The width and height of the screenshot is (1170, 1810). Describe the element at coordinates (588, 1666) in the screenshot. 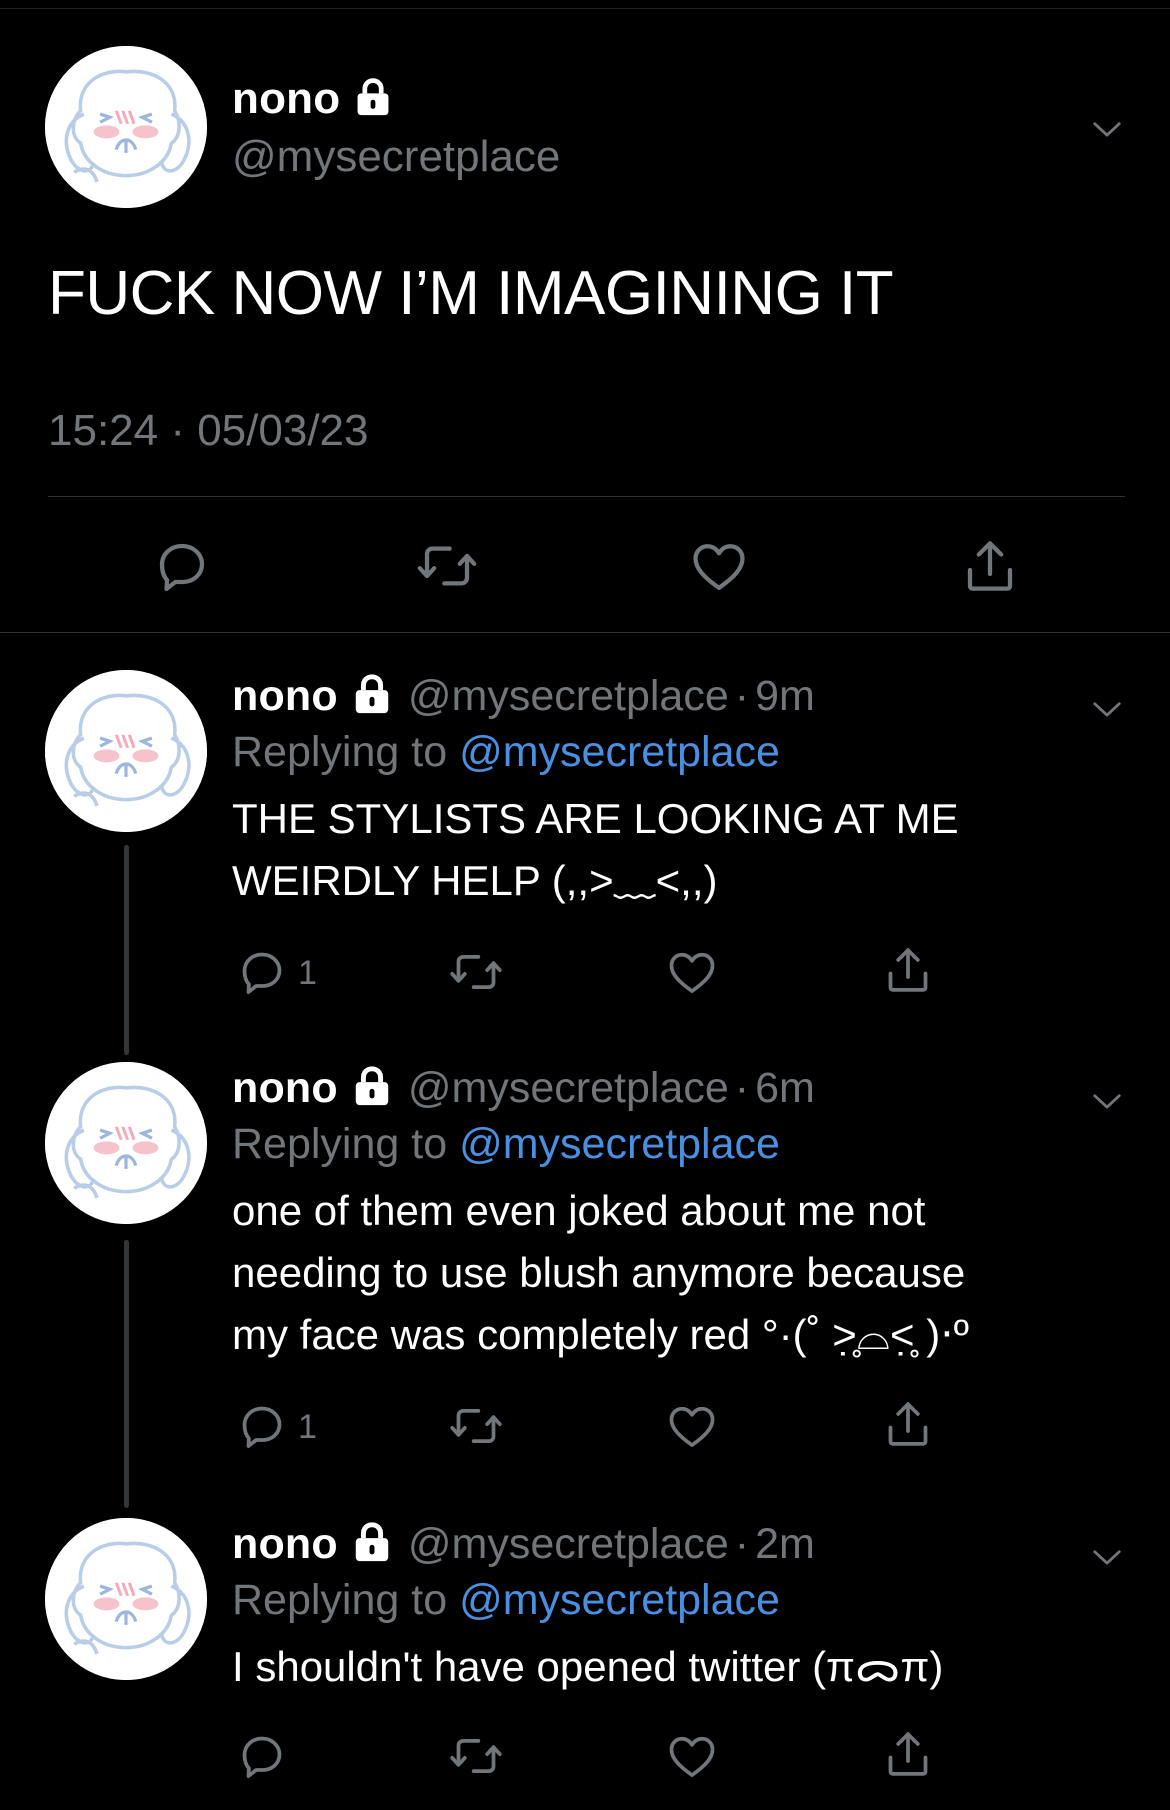

I see `text-line: I shouldn't have opened twitter (πᯅπ)` at that location.